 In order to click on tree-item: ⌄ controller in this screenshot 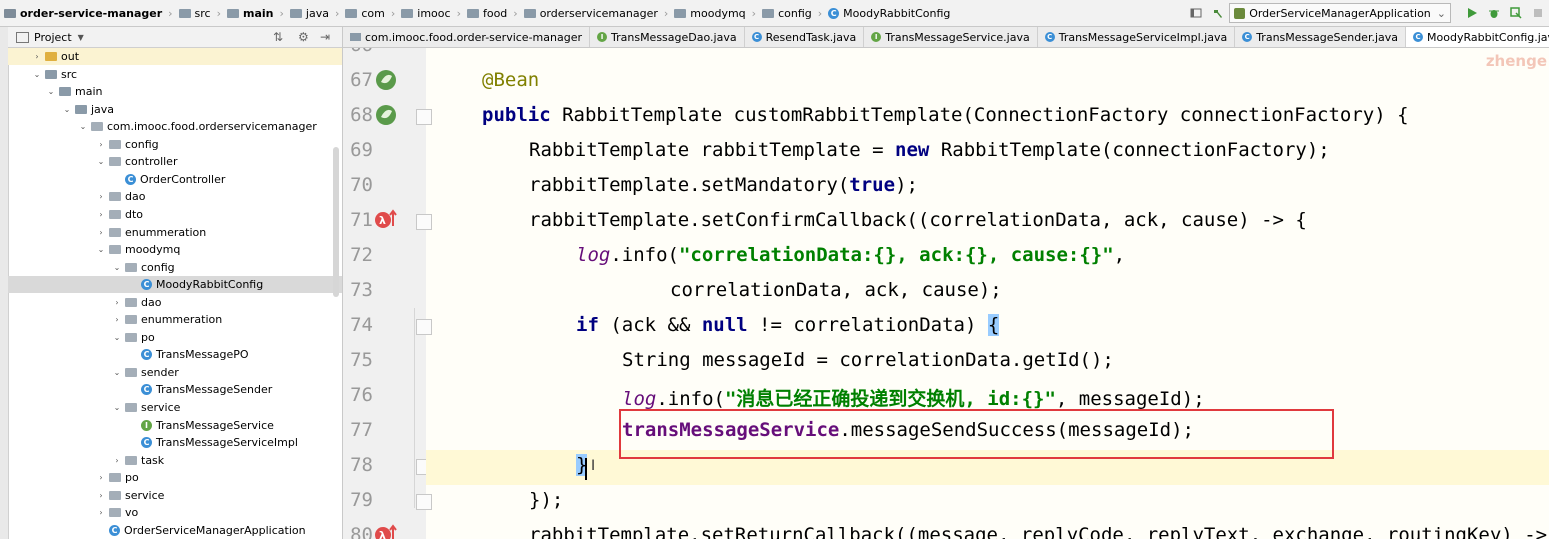, I will do `click(137, 161)`.